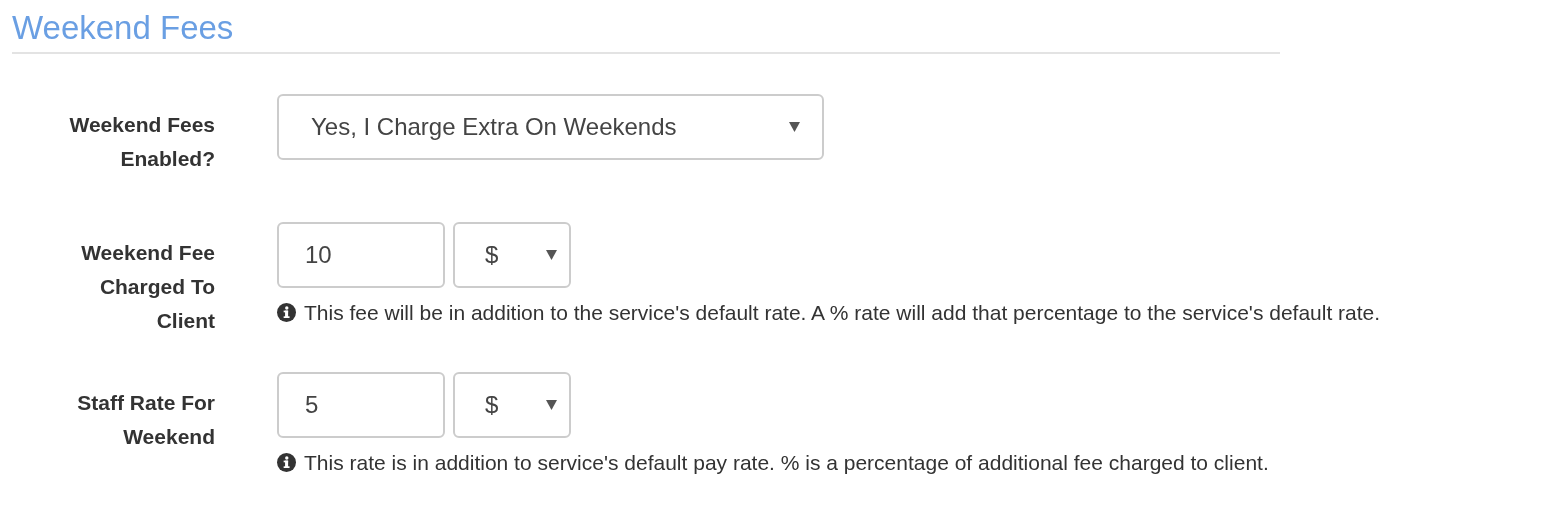  Describe the element at coordinates (145, 420) in the screenshot. I see `field-label: Staff Rate For Weekend` at that location.